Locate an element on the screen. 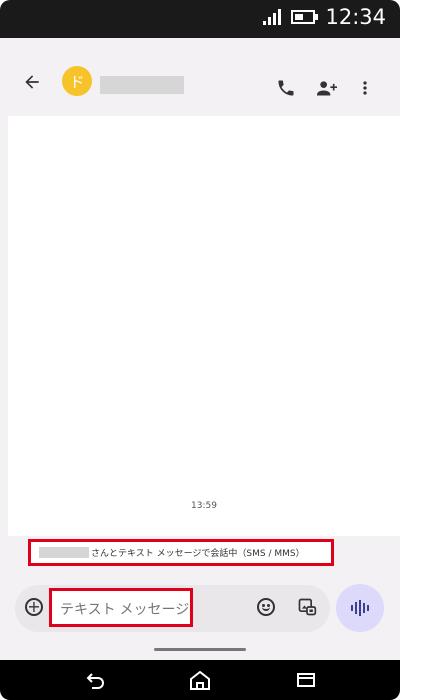 This screenshot has height=700, width=440. back-arrow-icon is located at coordinates (32, 82).